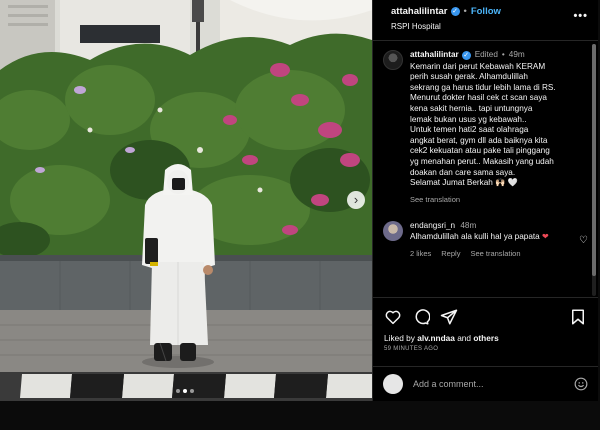 The height and width of the screenshot is (430, 600). Describe the element at coordinates (356, 200) in the screenshot. I see `carousel-next-button: ›` at that location.